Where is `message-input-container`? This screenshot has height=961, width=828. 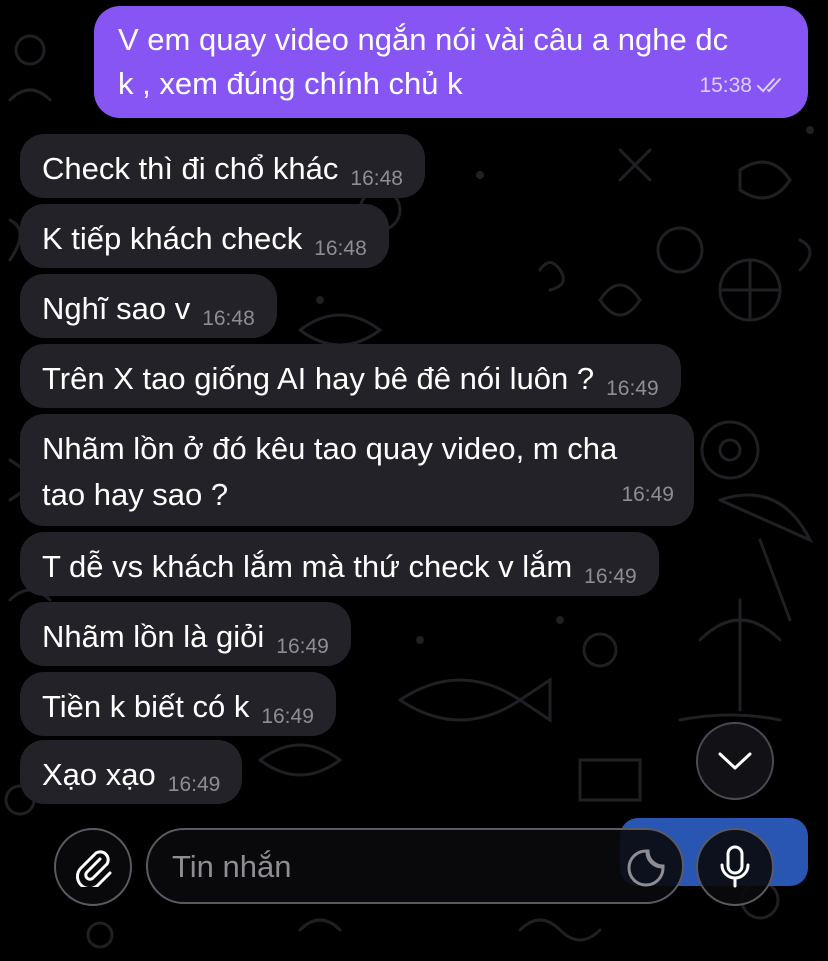
message-input-container is located at coordinates (415, 866).